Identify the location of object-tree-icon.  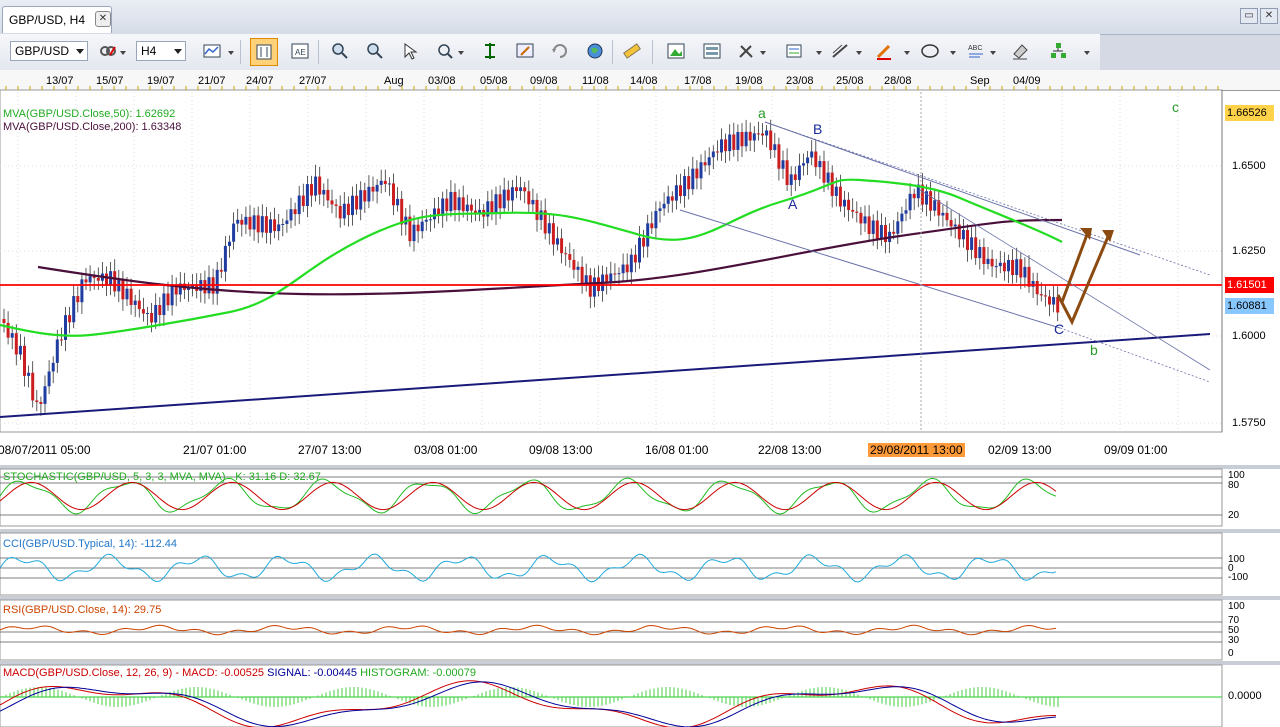
(1058, 51).